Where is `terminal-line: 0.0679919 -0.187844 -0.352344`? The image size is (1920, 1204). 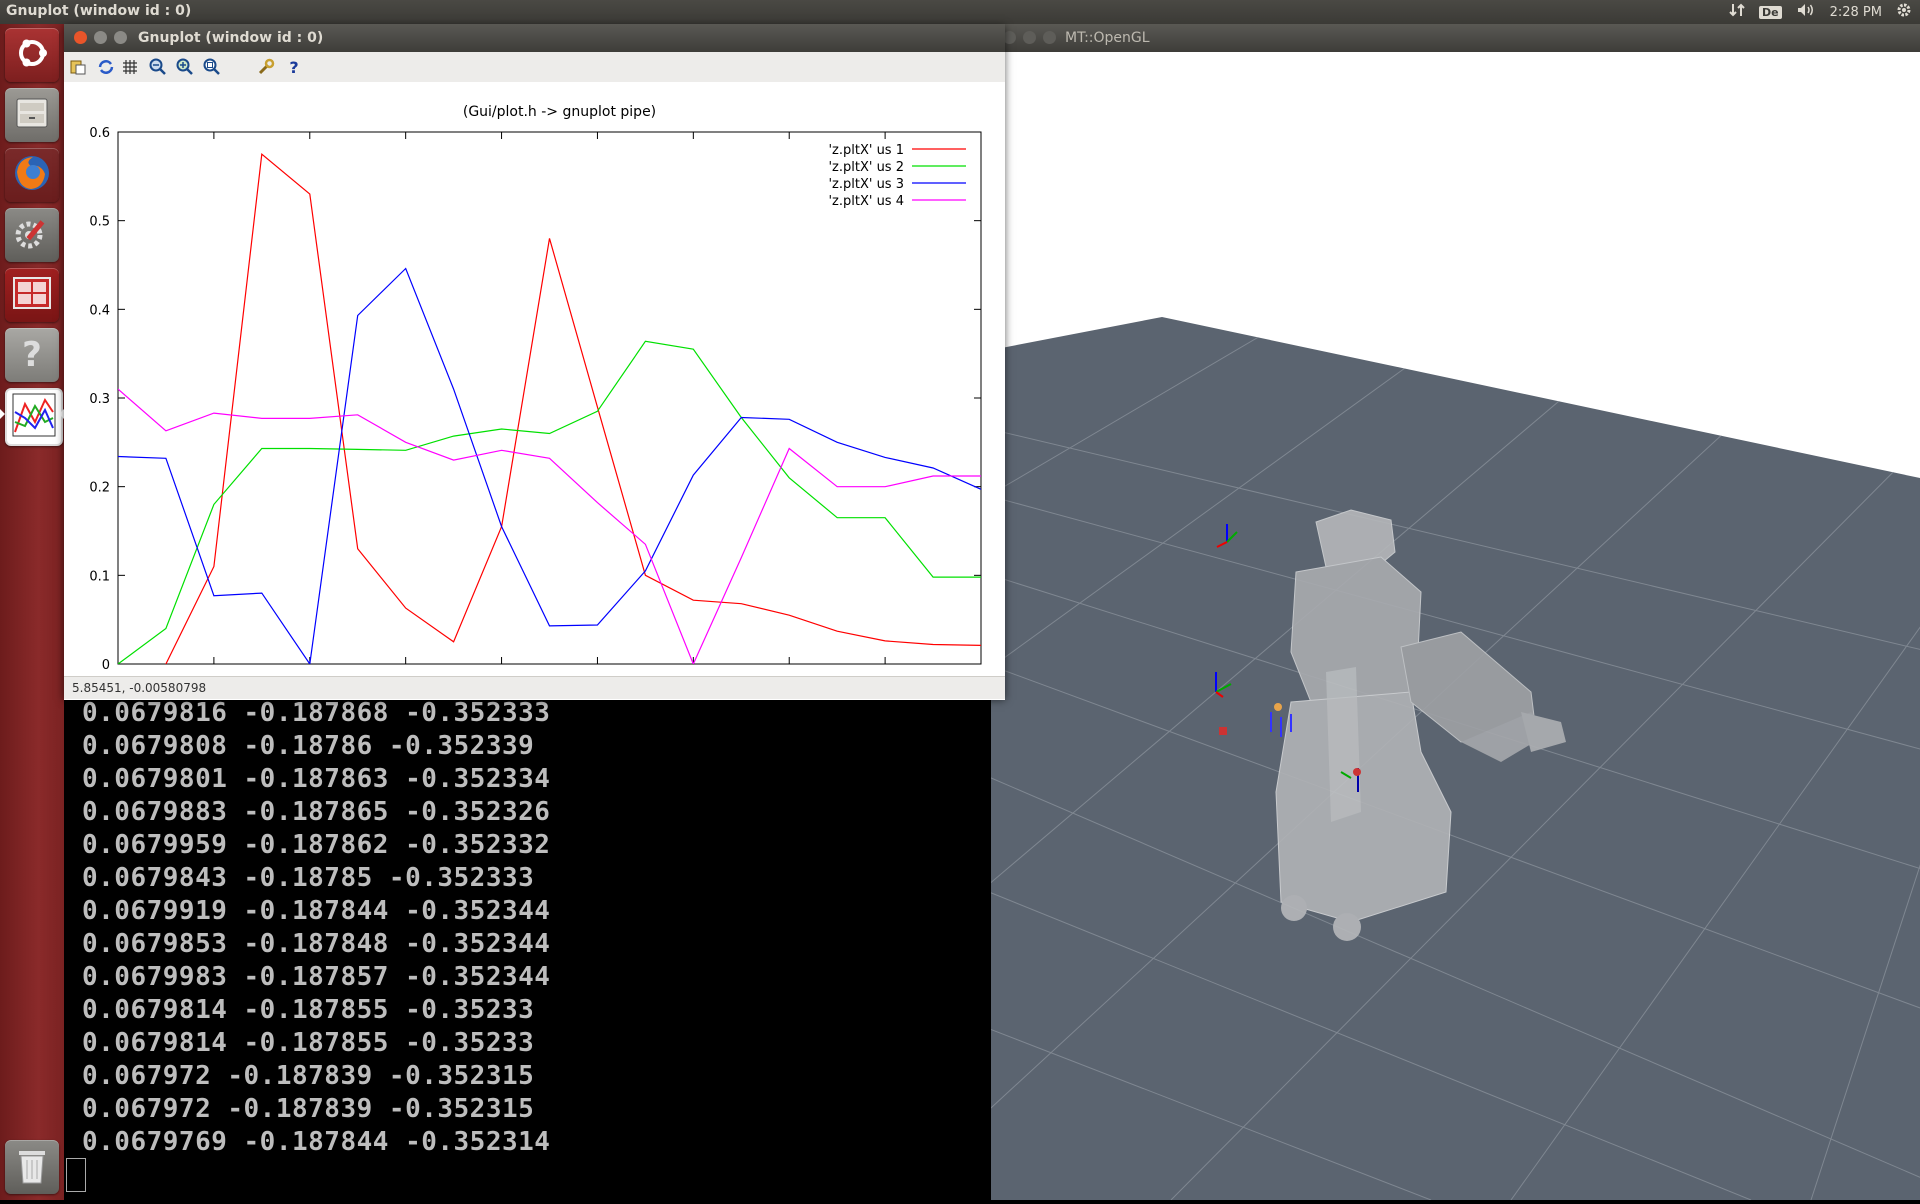
terminal-line: 0.0679919 -0.187844 -0.352344 is located at coordinates (316, 911).